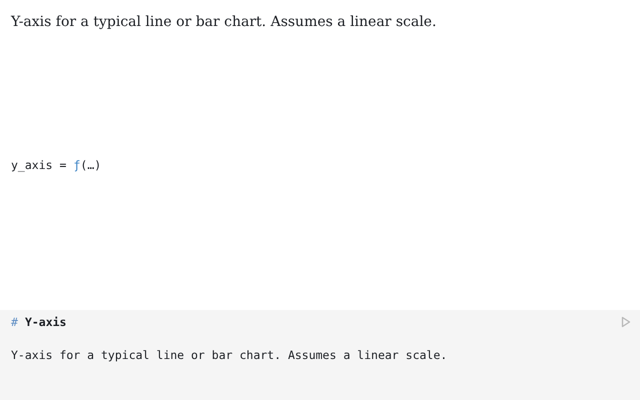  What do you see at coordinates (45, 322) in the screenshot?
I see `heading-text: Y-axis` at bounding box center [45, 322].